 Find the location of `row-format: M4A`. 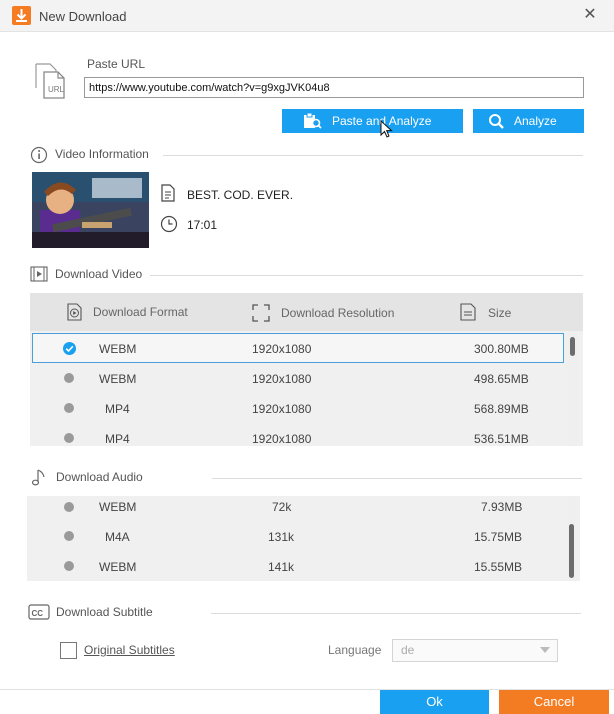

row-format: M4A is located at coordinates (117, 537).